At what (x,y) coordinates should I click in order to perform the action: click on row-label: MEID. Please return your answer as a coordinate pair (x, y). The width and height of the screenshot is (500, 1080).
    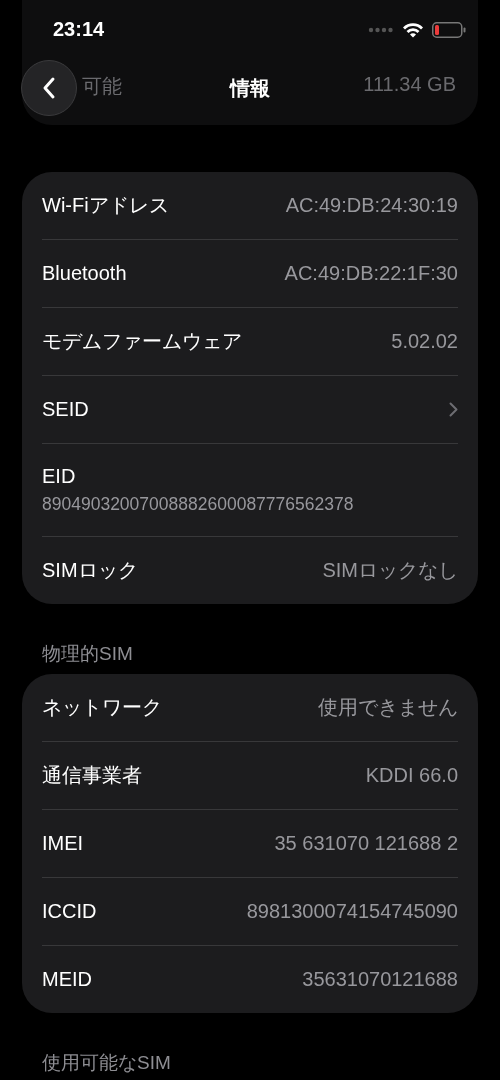
    Looking at the image, I should click on (67, 979).